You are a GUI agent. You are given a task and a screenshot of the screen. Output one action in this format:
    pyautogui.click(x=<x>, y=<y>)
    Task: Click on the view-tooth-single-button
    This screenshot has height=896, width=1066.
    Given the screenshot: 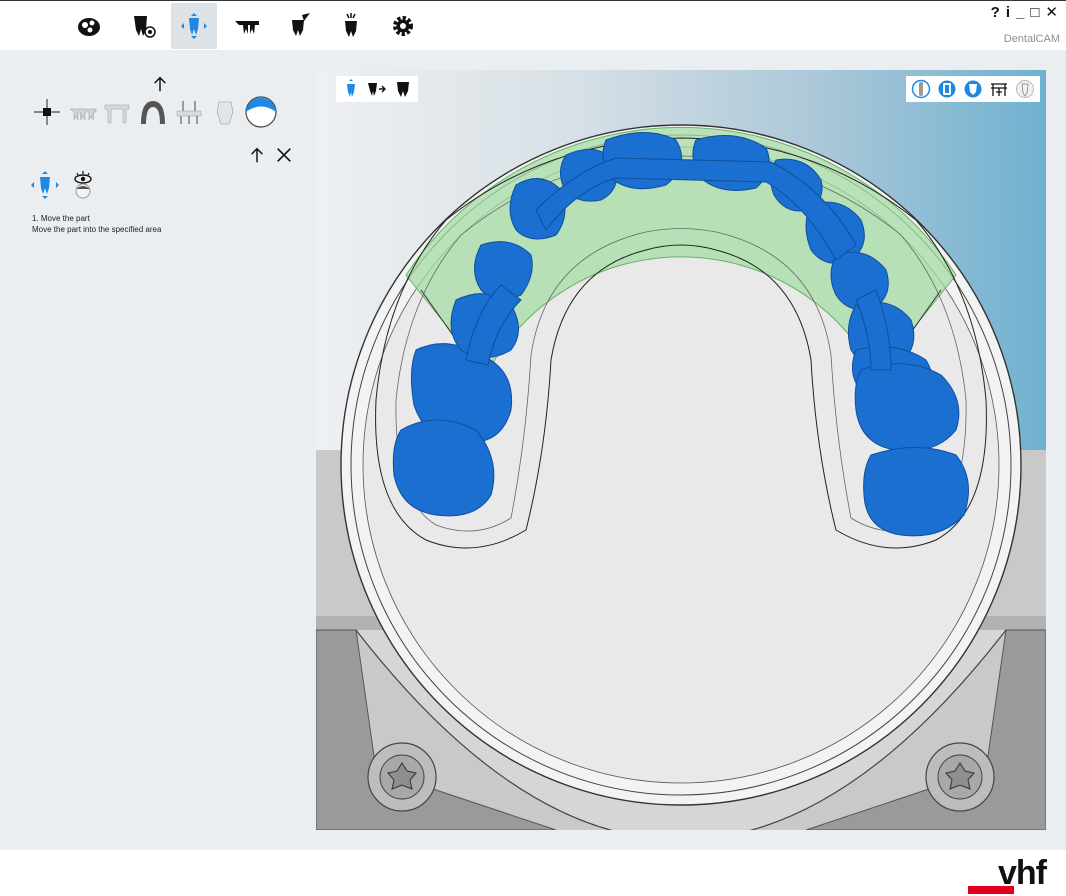 What is the action you would take?
    pyautogui.click(x=403, y=89)
    